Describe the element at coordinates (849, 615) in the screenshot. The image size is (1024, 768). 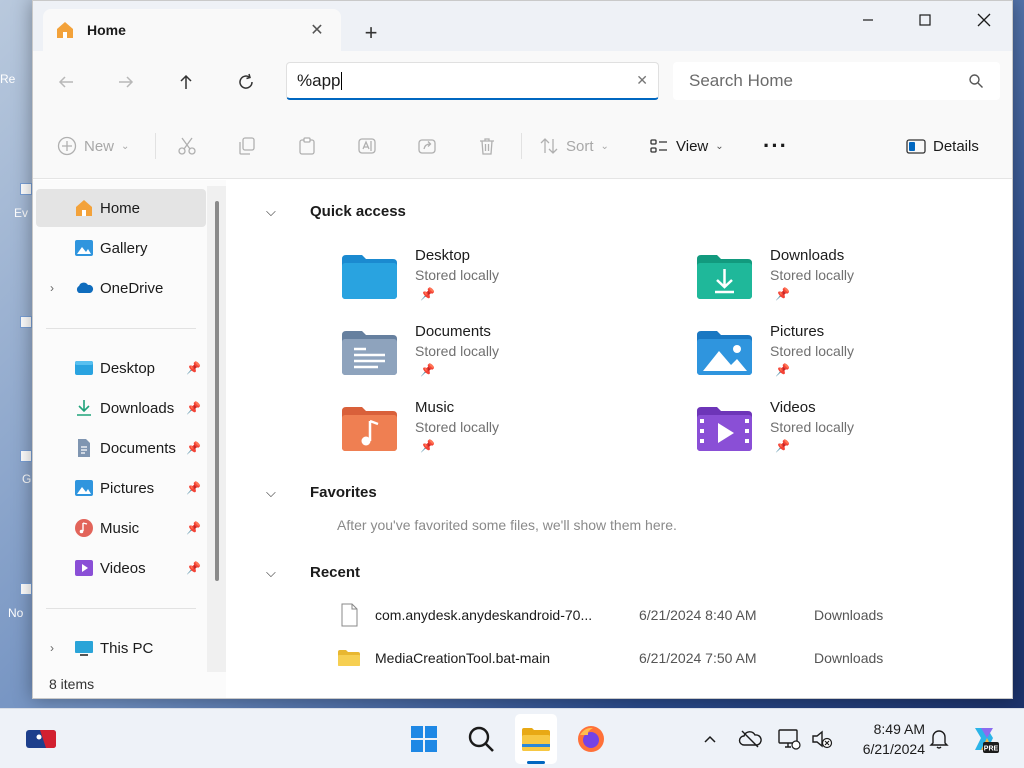
I see `recent-file-location: Downloads` at that location.